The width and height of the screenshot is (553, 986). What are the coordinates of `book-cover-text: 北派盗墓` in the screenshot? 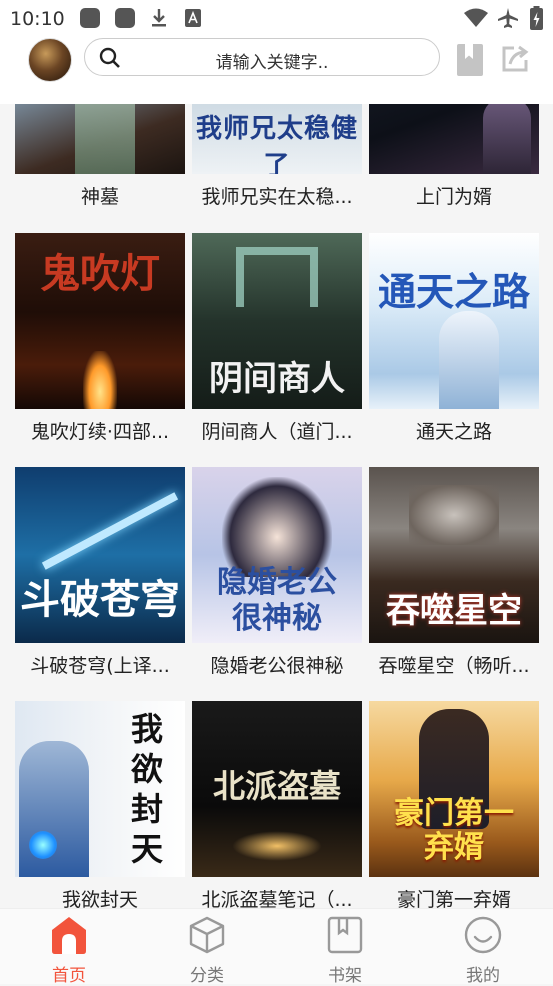 It's located at (276, 786).